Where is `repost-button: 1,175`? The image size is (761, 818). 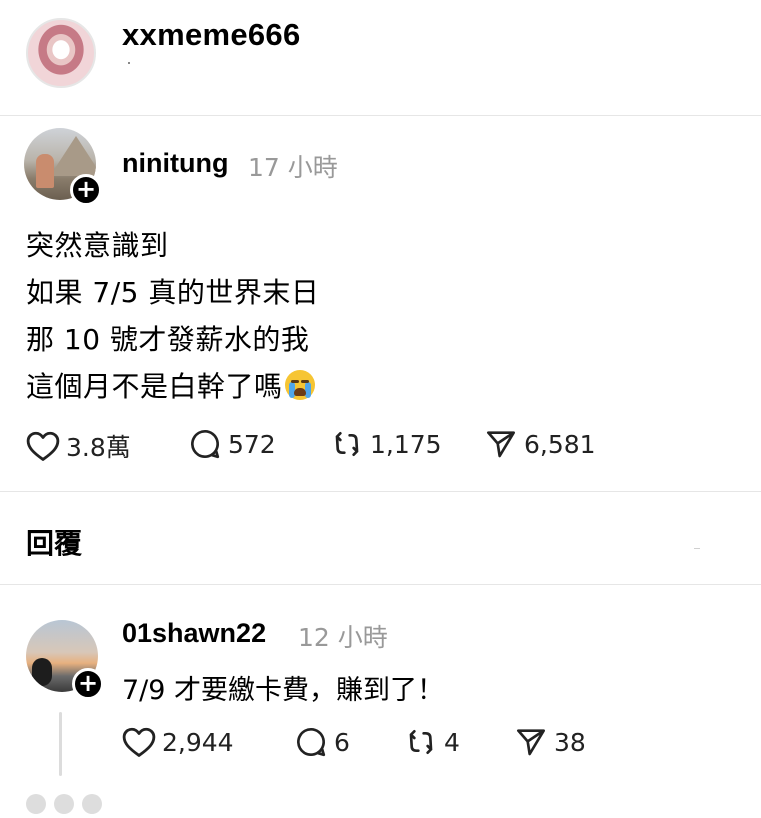
repost-button: 1,175 is located at coordinates (386, 444).